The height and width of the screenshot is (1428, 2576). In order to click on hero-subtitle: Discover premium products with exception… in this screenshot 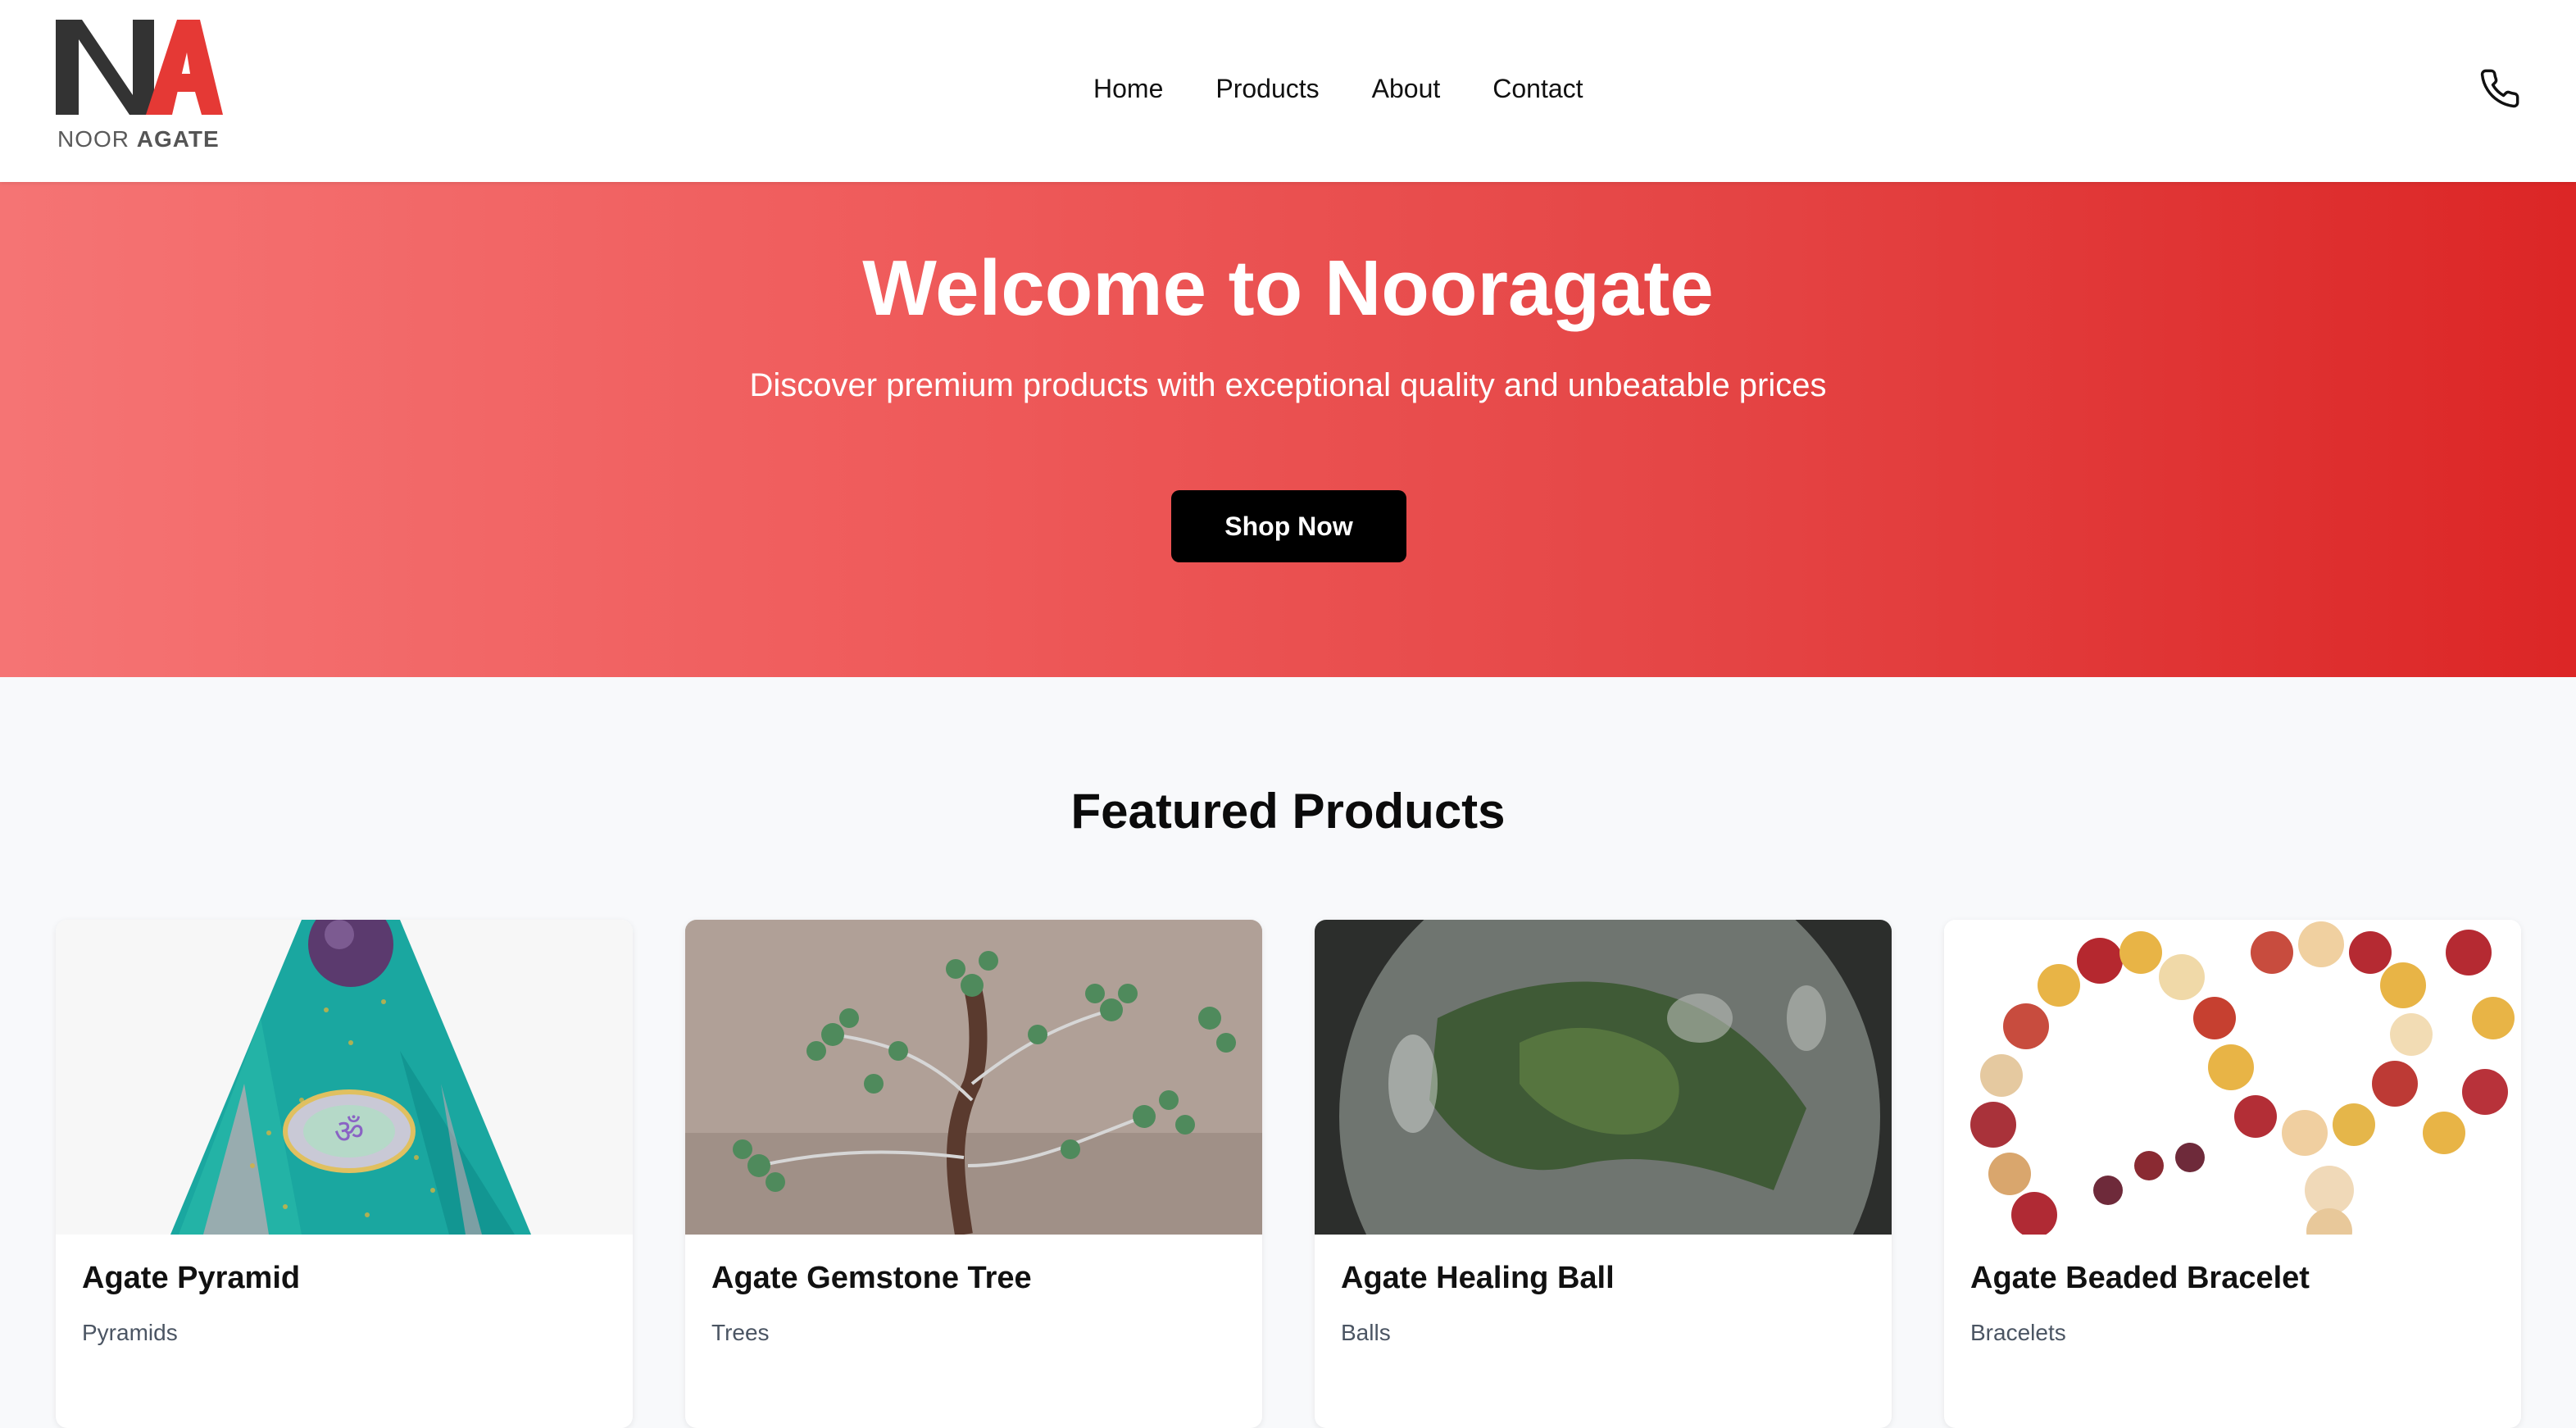, I will do `click(1288, 385)`.